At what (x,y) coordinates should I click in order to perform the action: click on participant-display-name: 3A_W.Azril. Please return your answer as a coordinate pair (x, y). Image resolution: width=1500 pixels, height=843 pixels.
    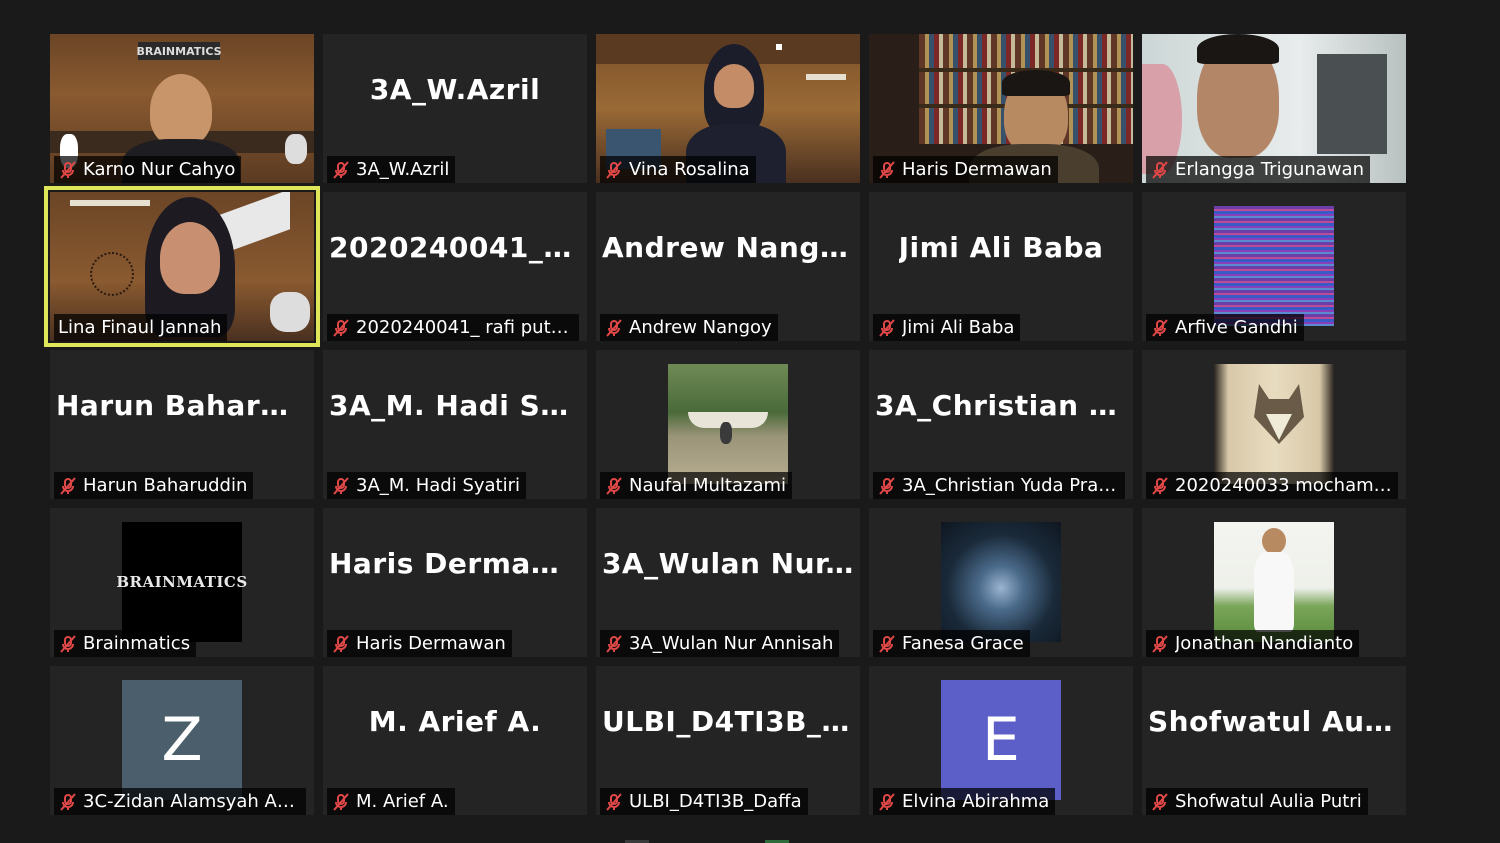
    Looking at the image, I should click on (455, 89).